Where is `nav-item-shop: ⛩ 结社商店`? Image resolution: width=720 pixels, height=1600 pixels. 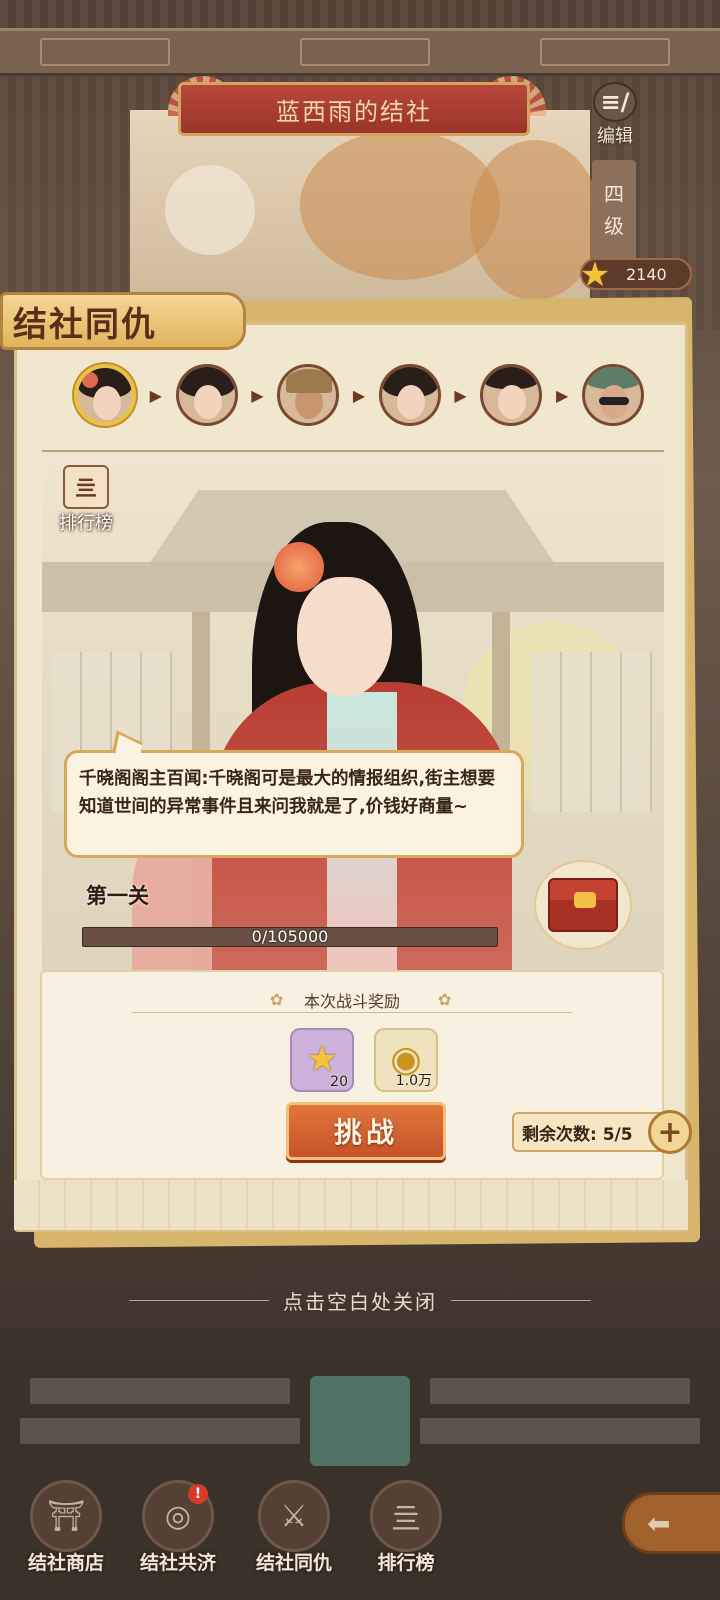
nav-item-shop: ⛩ 结社商店 is located at coordinates (66, 1535).